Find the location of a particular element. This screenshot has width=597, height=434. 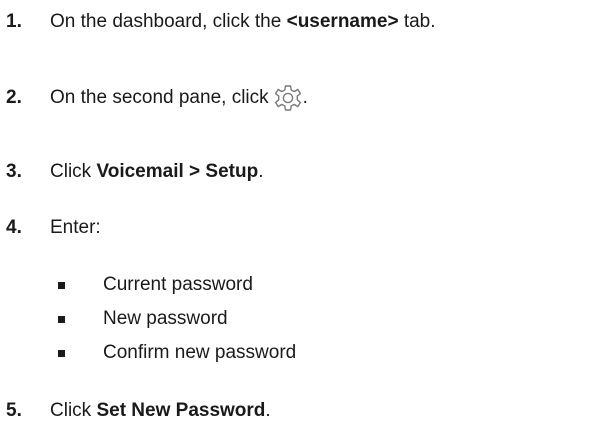

step-2: 2. On the second pane, click . is located at coordinates (157, 98).